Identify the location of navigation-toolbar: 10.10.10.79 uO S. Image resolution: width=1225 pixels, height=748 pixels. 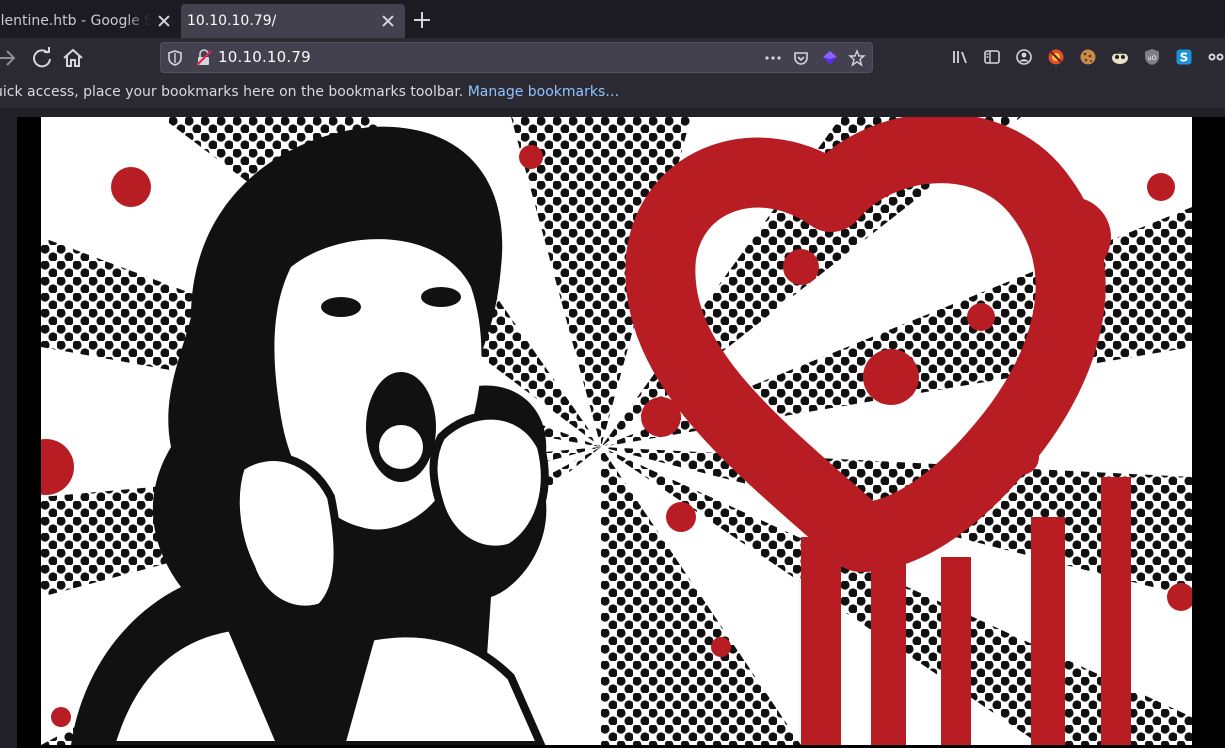
(612, 58).